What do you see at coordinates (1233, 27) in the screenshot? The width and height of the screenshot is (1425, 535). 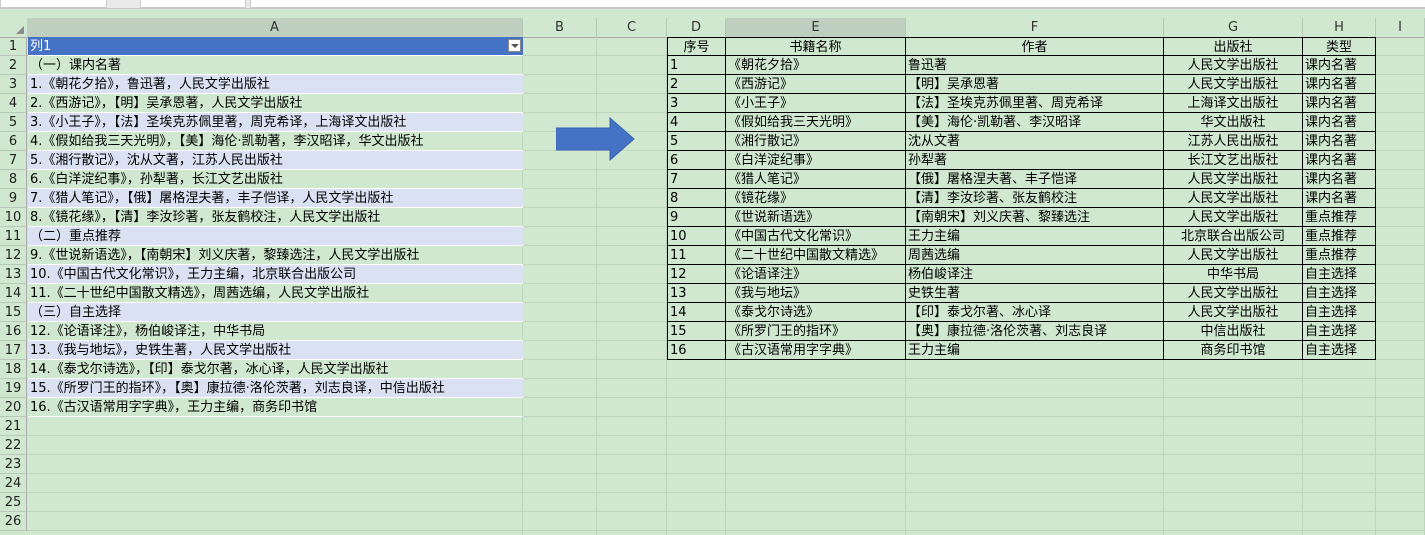 I see `column-header-g: G` at bounding box center [1233, 27].